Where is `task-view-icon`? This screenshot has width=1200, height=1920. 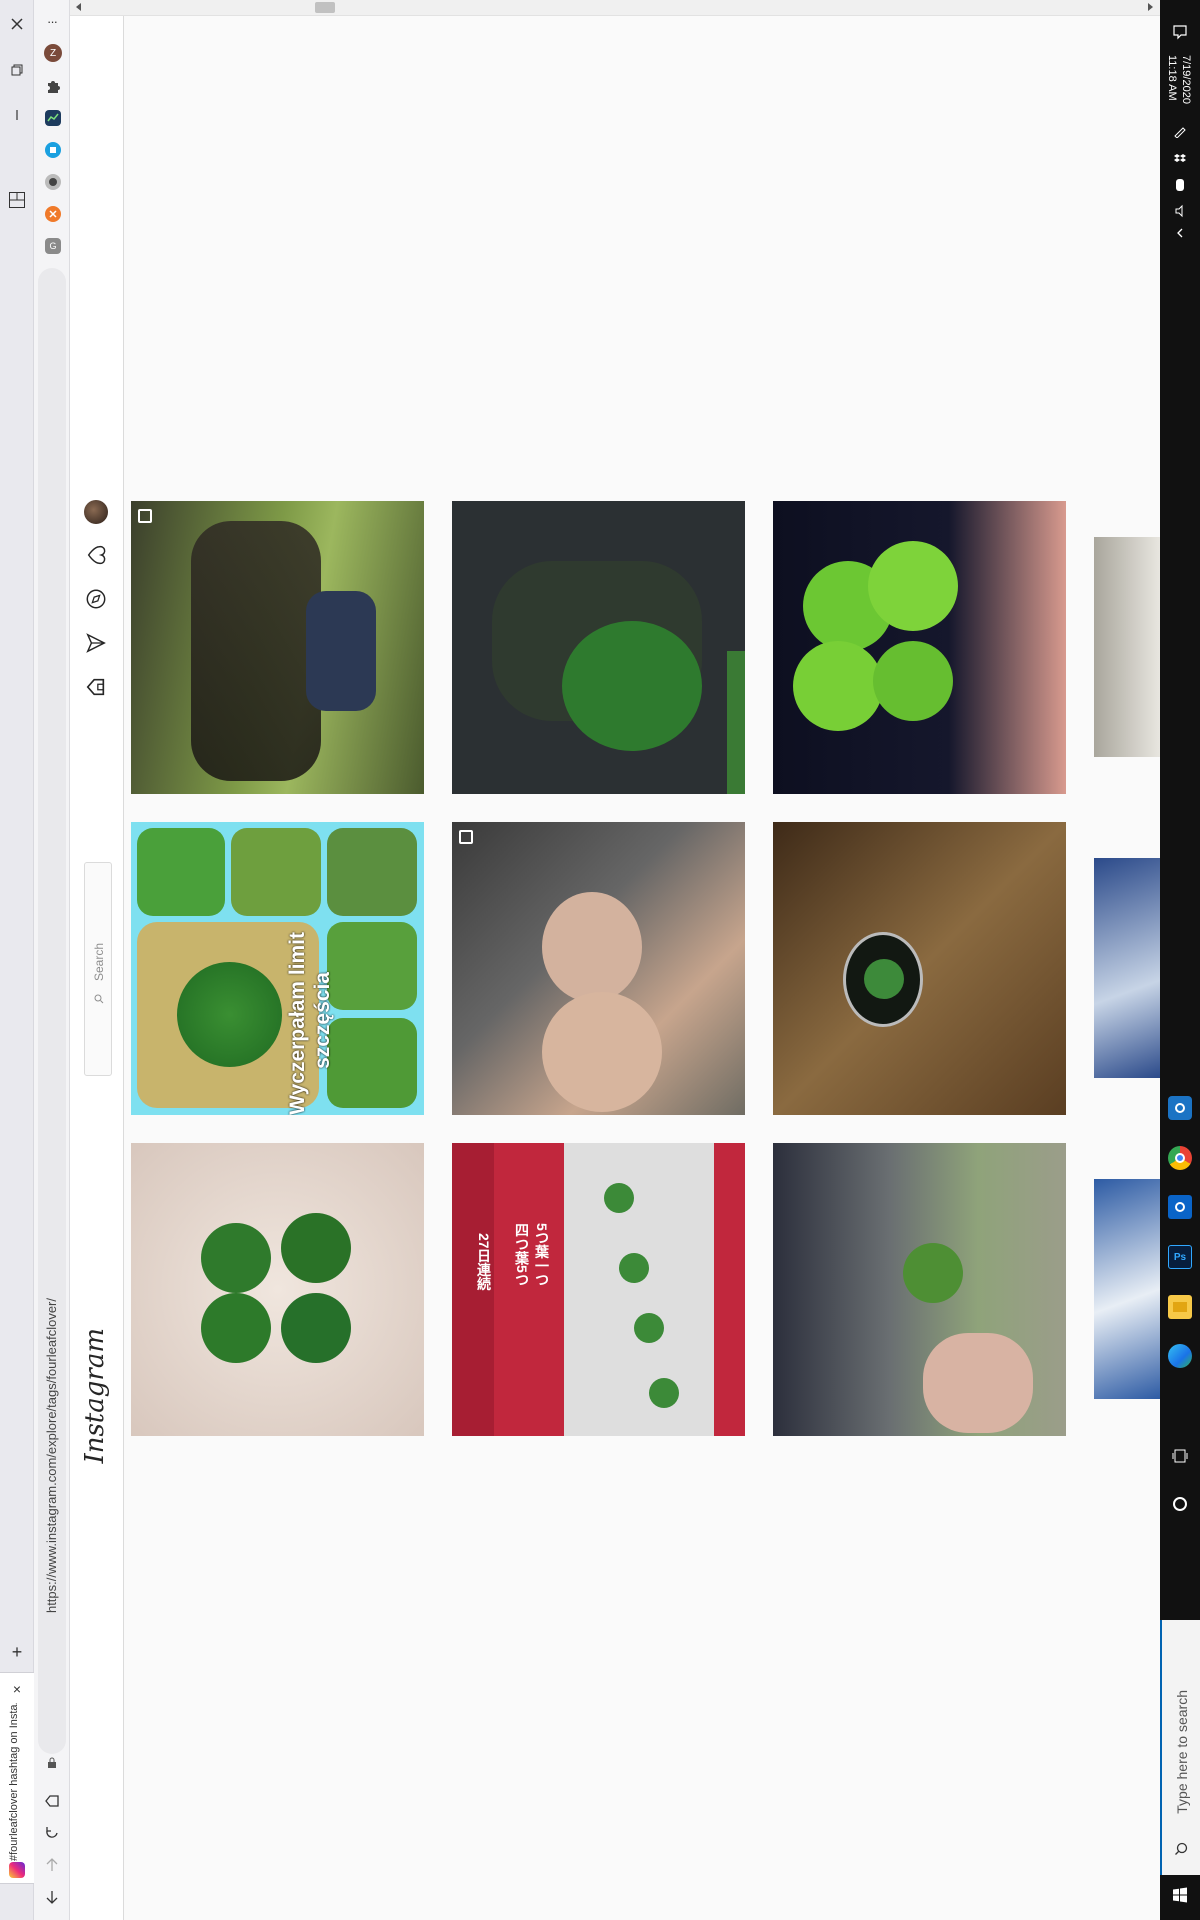 task-view-icon is located at coordinates (1180, 1456).